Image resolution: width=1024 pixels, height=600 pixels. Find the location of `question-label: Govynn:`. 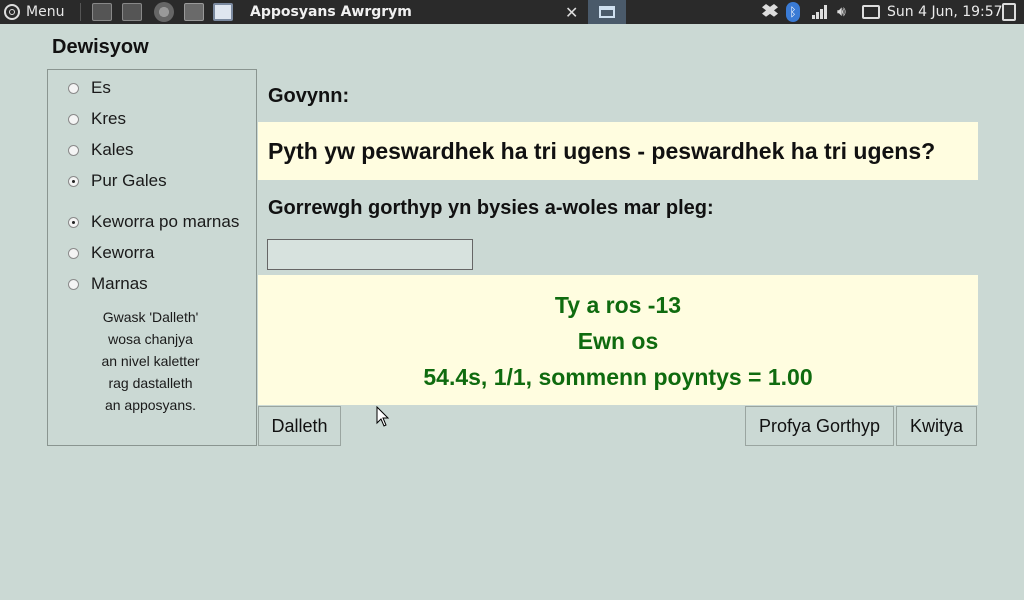

question-label: Govynn: is located at coordinates (309, 96).